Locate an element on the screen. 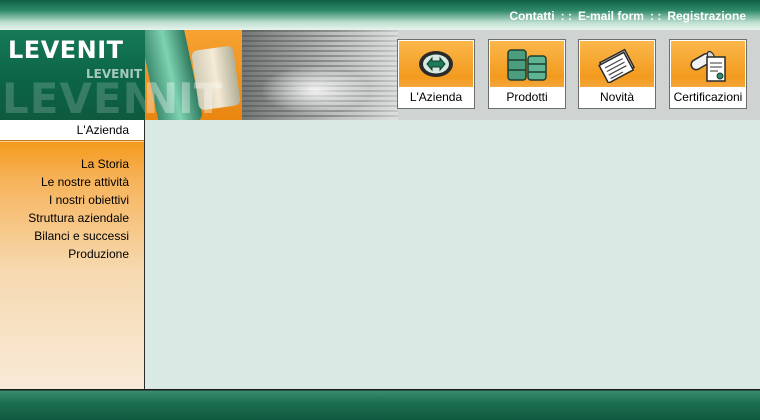  nav-button-label: L'Azienda is located at coordinates (436, 97).